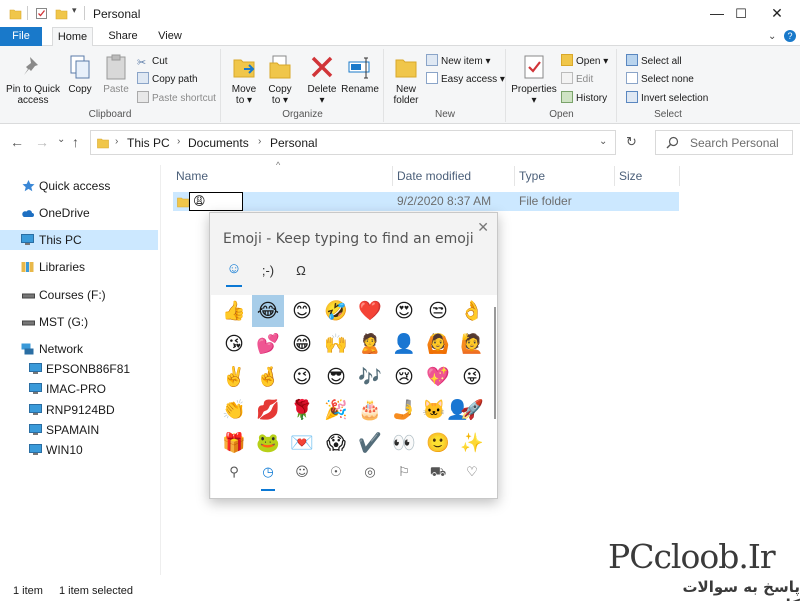  I want to click on up-button: ↑, so click(75, 142).